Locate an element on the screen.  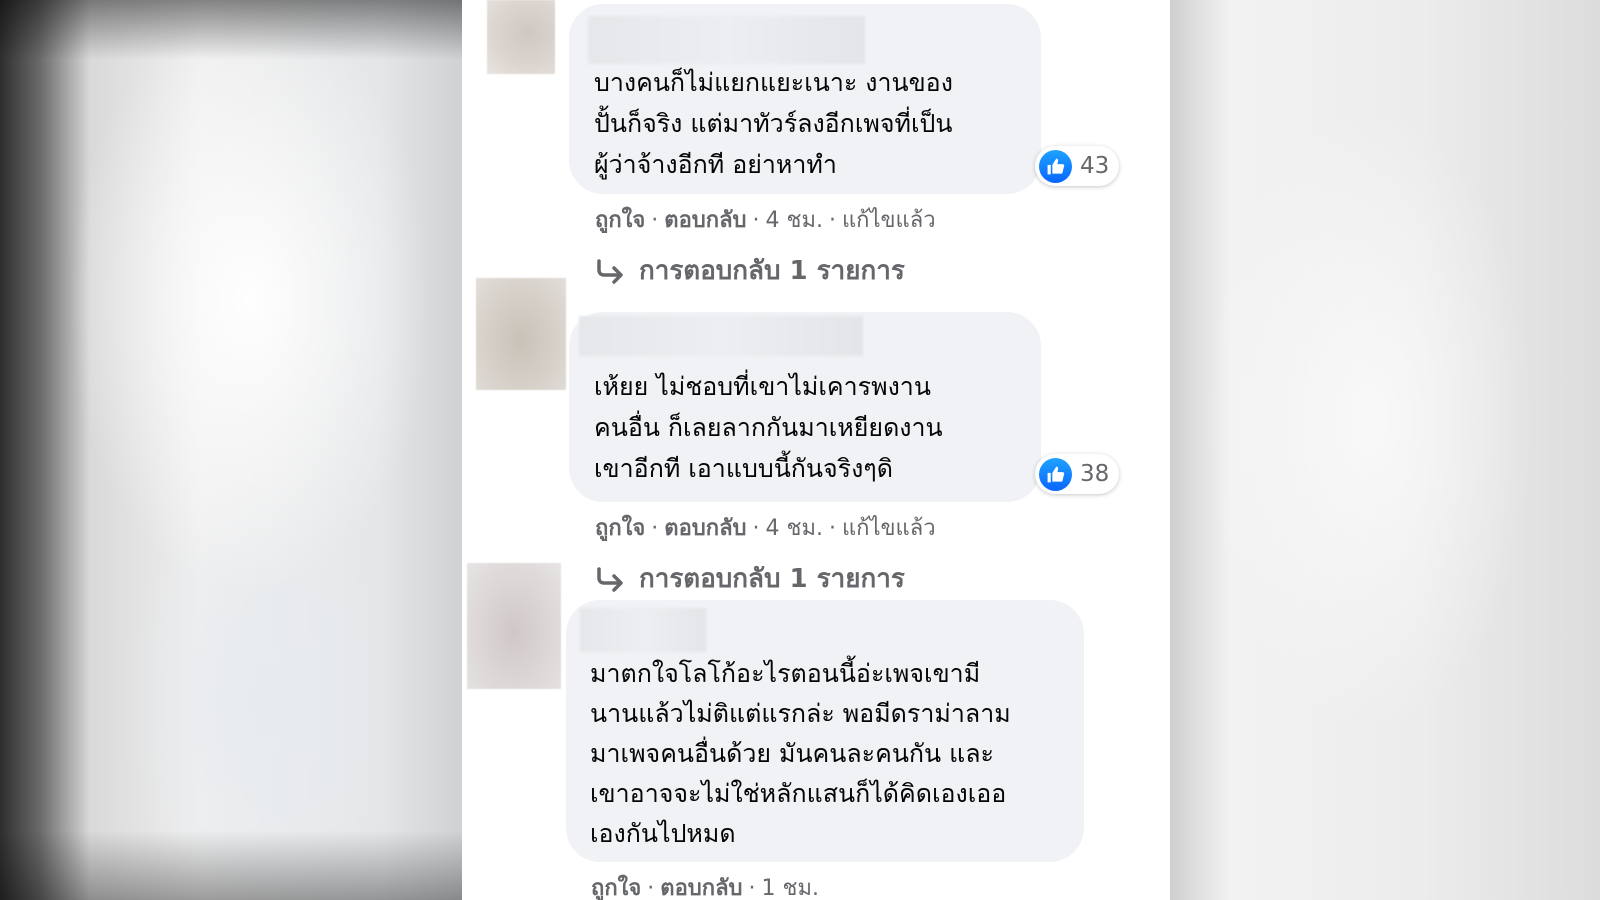
reaction-summary: 43 is located at coordinates (1077, 166).